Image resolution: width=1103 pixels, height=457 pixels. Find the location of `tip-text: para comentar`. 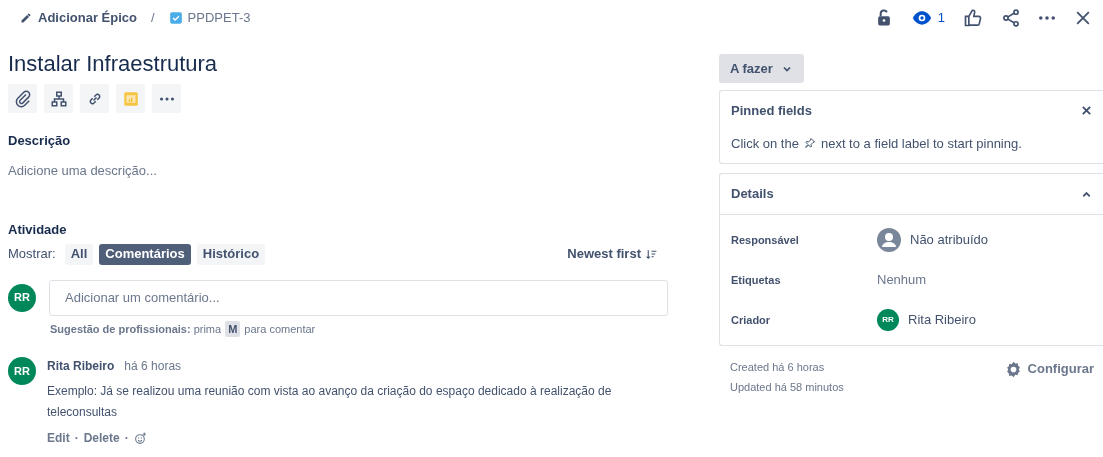

tip-text: para comentar is located at coordinates (280, 329).